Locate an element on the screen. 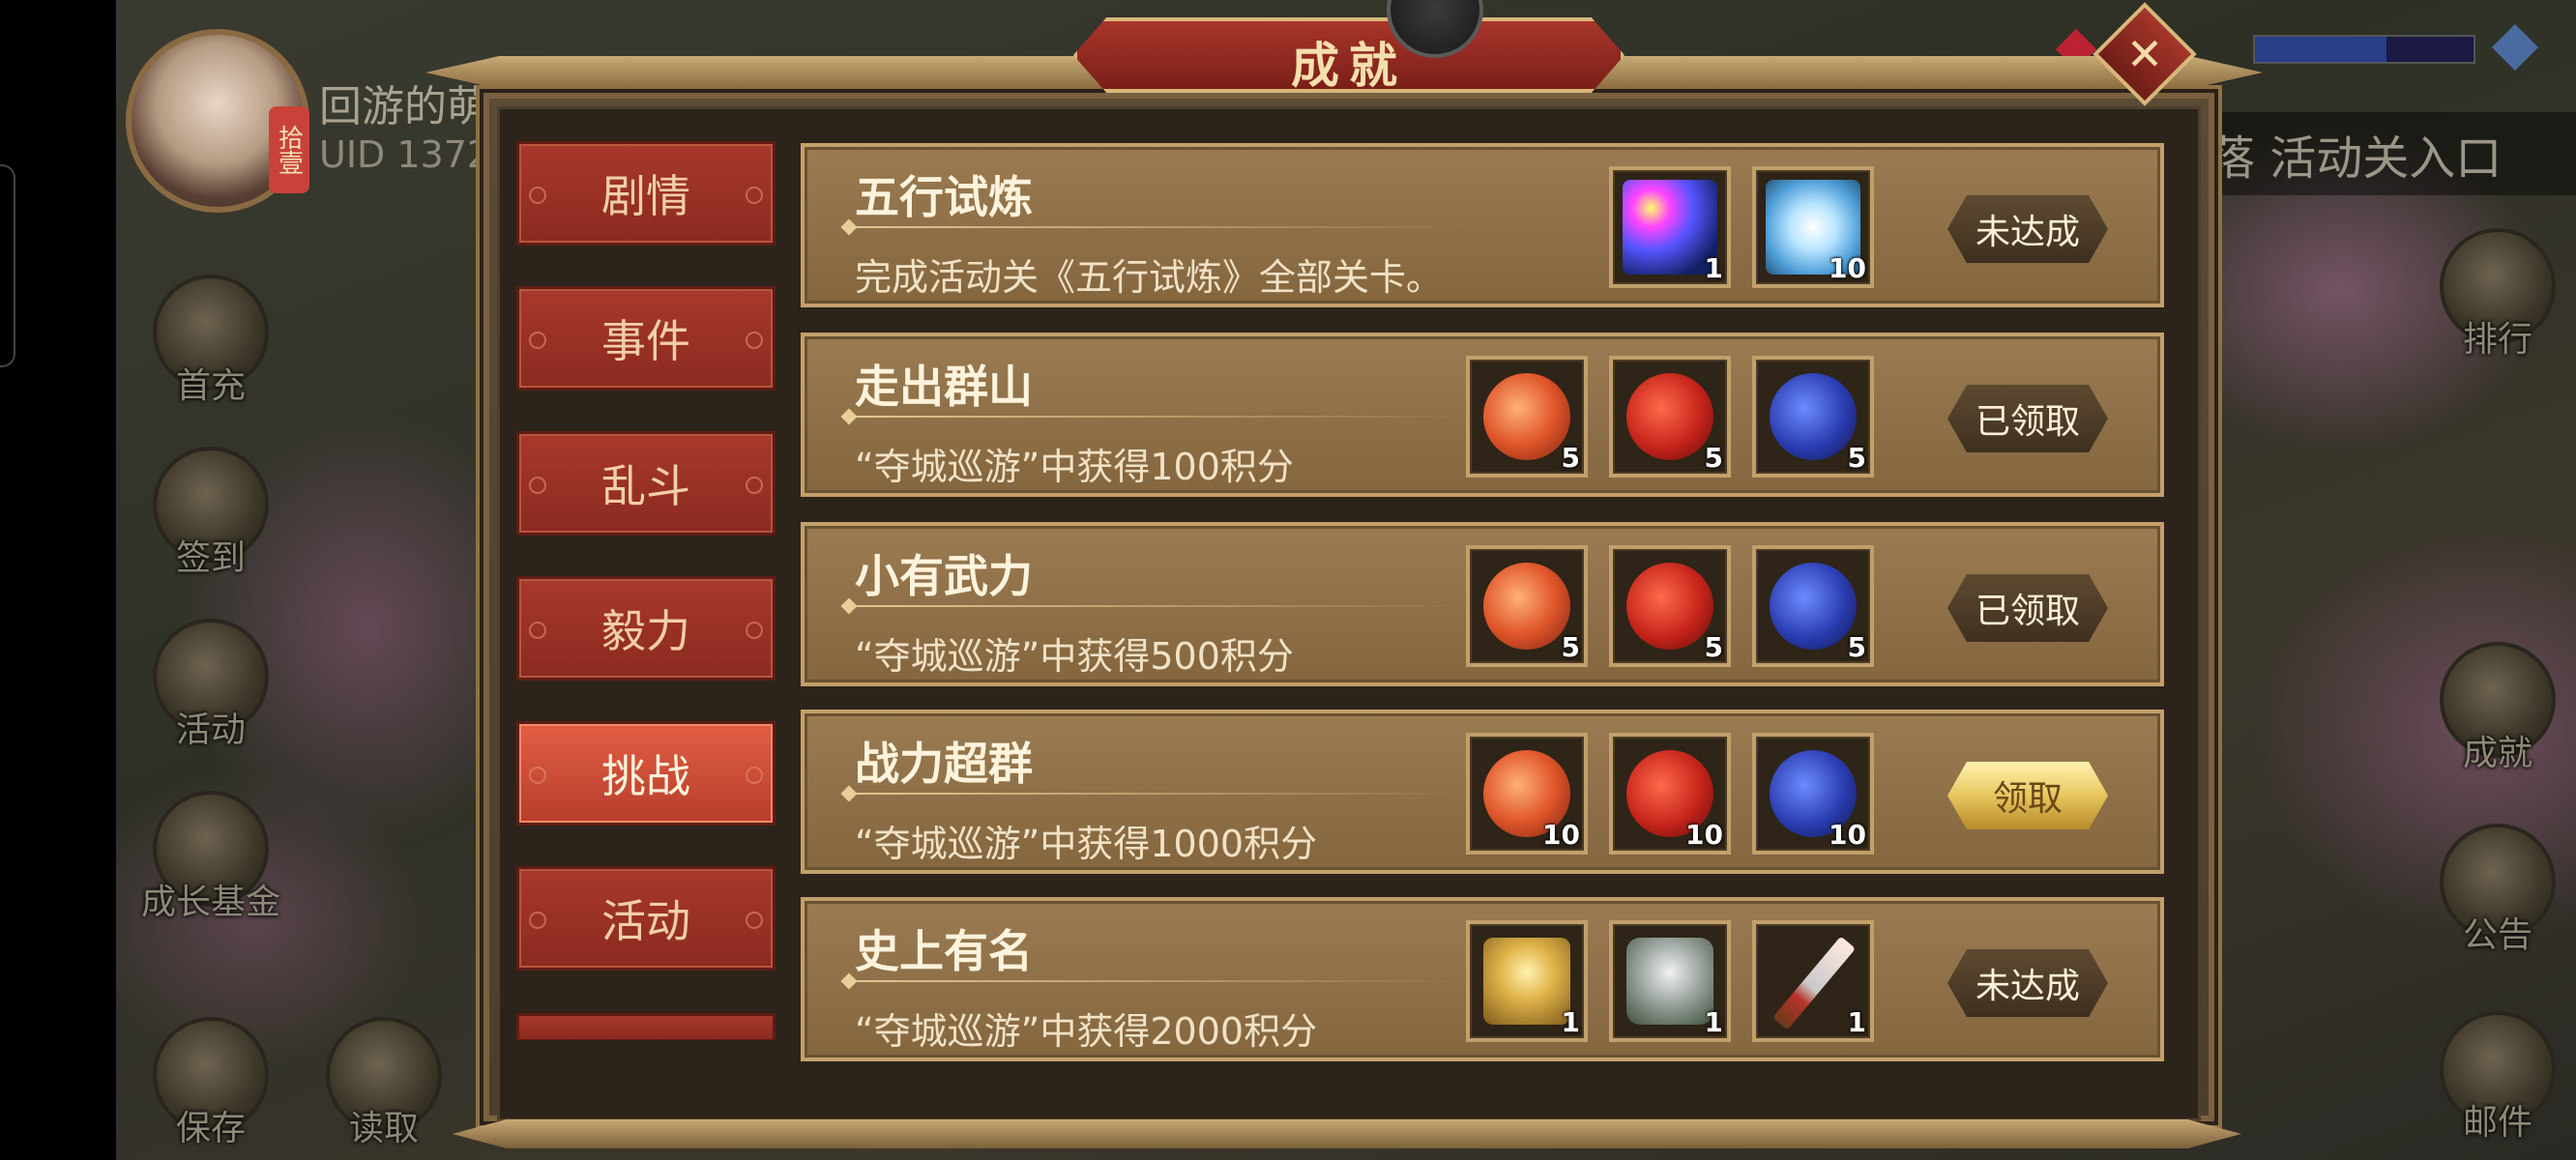  tab-challenge: 挑战 is located at coordinates (646, 773).